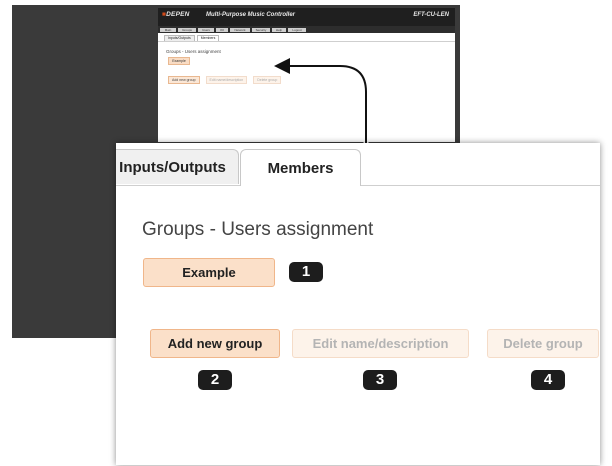 The image size is (612, 466). Describe the element at coordinates (177, 166) in the screenshot. I see `tab-inputs-outputs: Inputs/Outputs` at that location.